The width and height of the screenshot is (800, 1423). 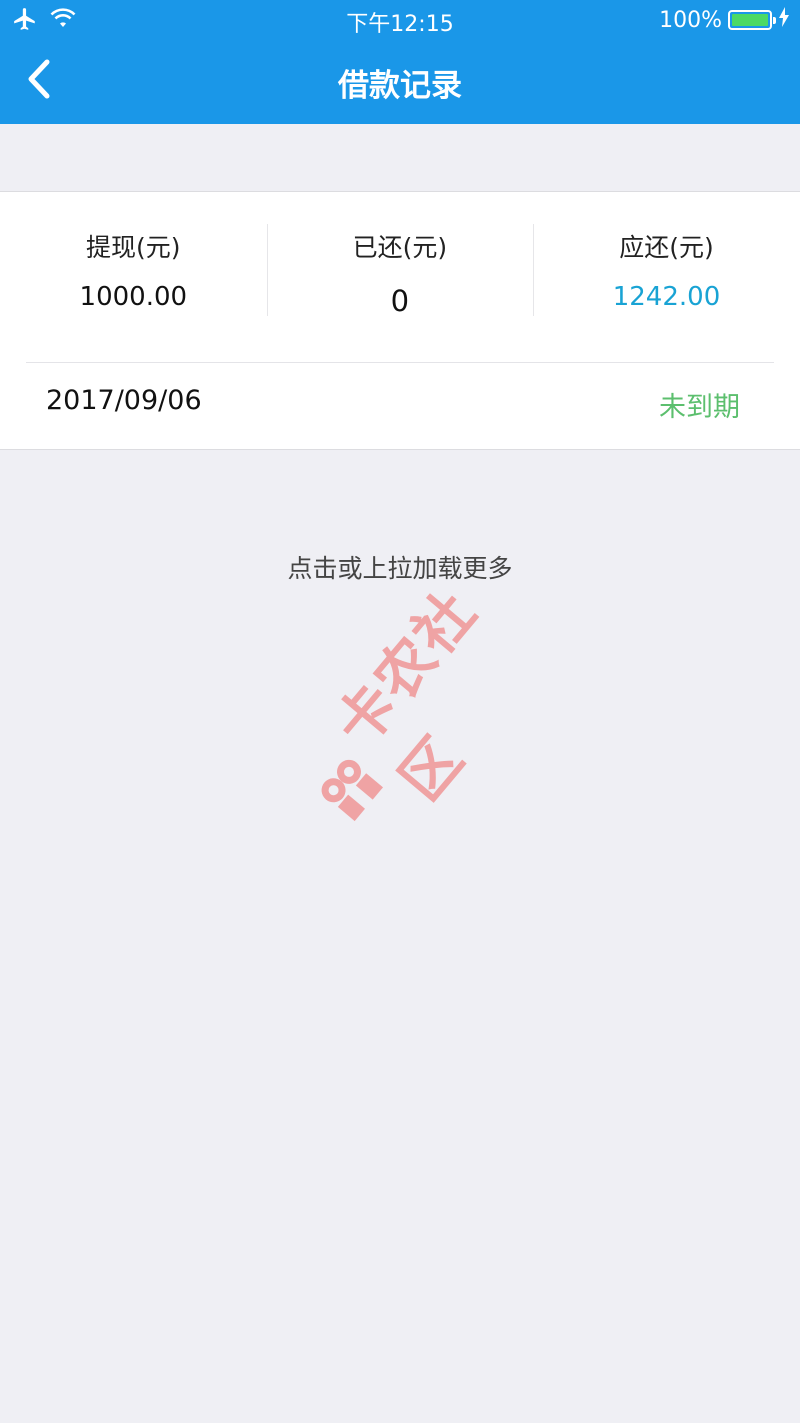 I want to click on status-bar: 下午12:15 100%, so click(x=400, y=20).